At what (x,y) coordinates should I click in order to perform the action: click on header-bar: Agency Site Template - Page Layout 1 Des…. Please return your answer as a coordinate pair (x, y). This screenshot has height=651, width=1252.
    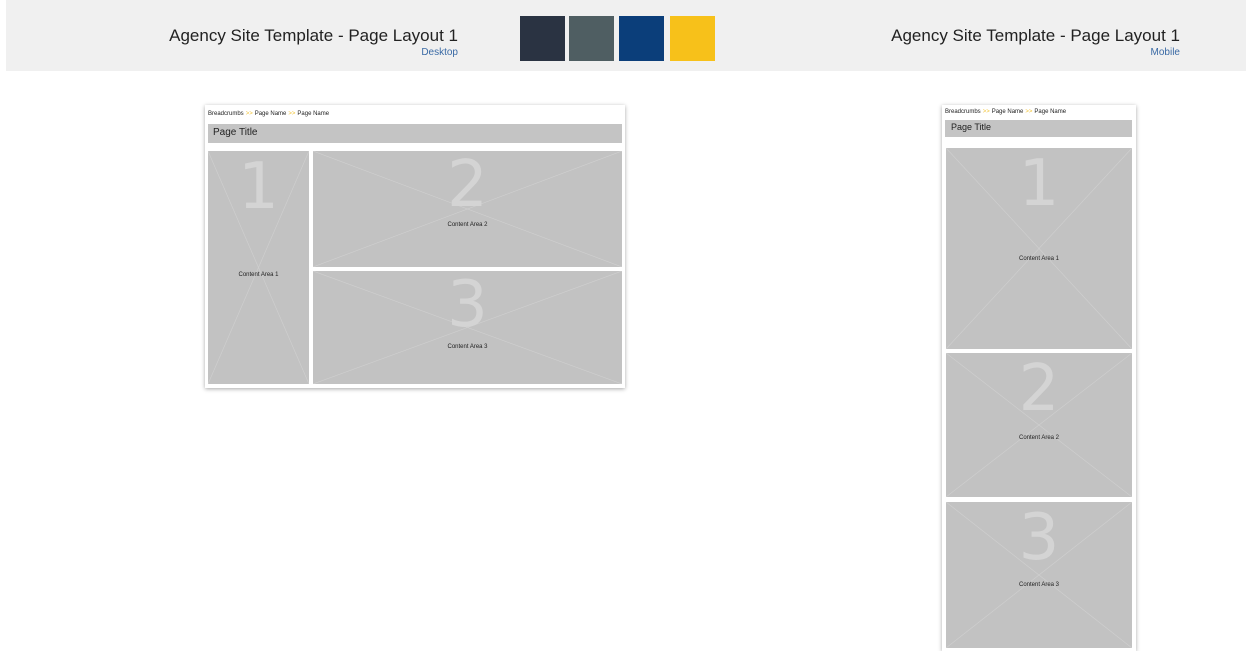
    Looking at the image, I should click on (626, 35).